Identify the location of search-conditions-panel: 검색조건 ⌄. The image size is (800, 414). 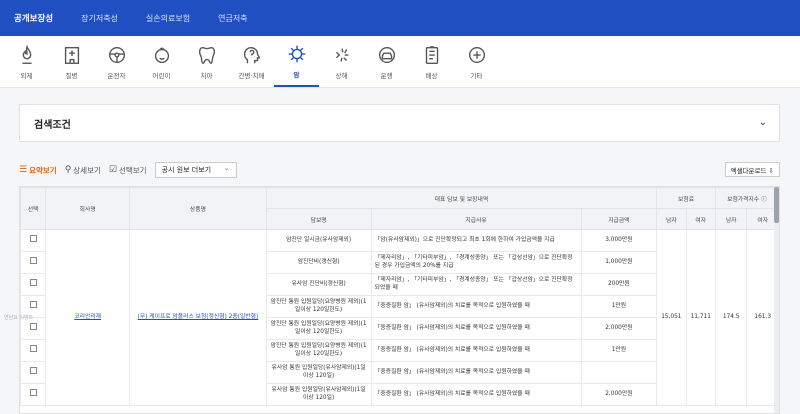
(399, 123).